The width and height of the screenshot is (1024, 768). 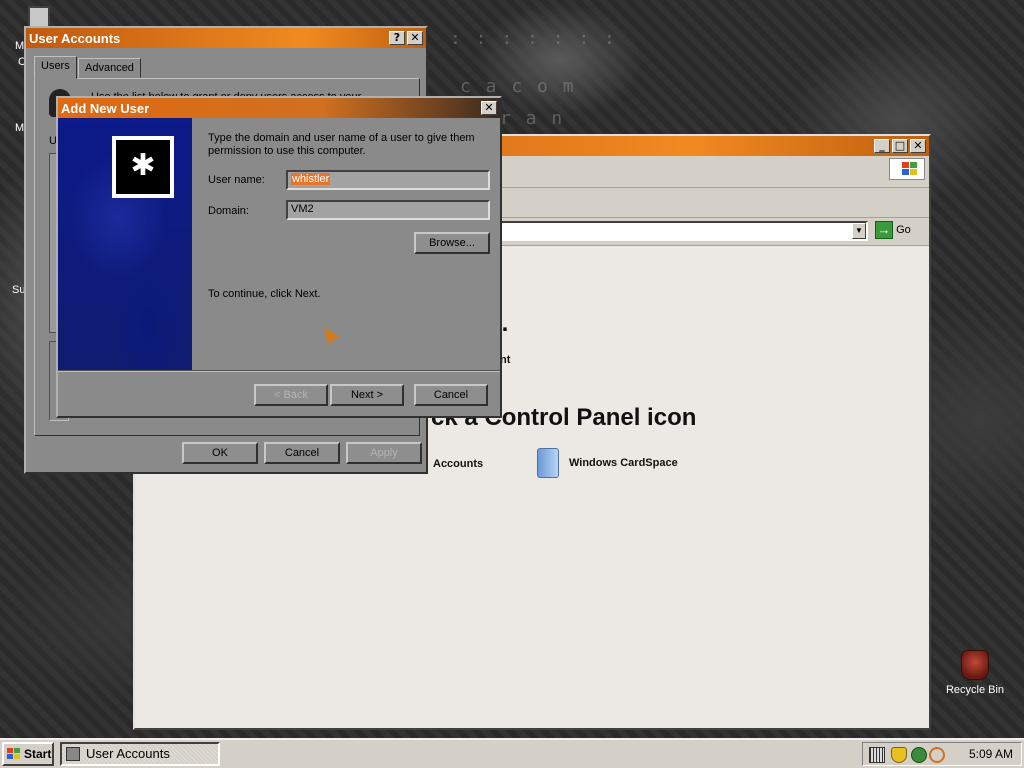 What do you see at coordinates (388, 210) in the screenshot?
I see `domain-input: VM2` at bounding box center [388, 210].